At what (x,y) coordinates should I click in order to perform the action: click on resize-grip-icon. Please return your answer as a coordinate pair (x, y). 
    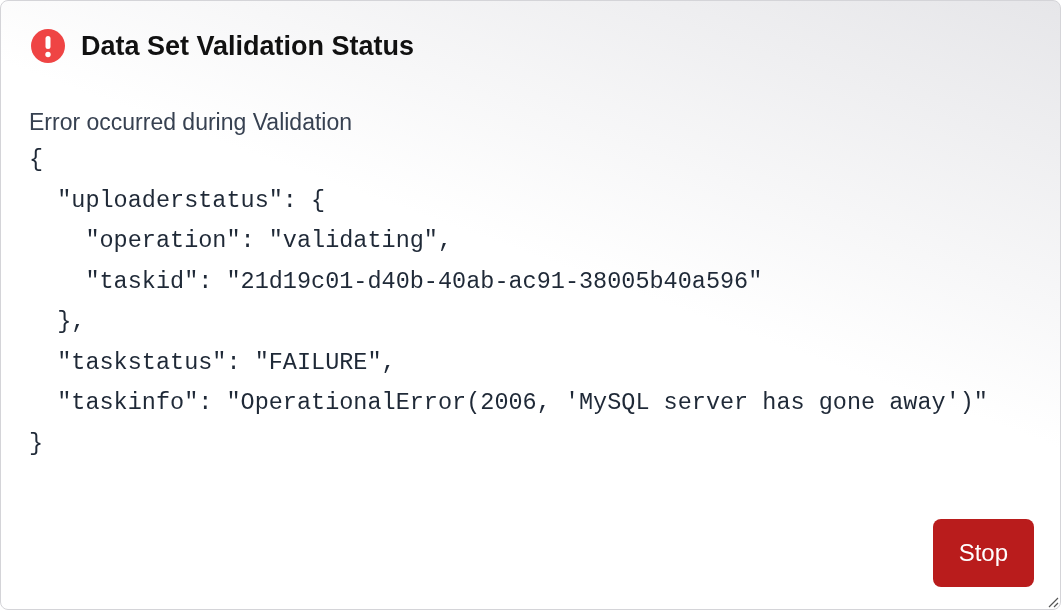
    Looking at the image, I should click on (1053, 602).